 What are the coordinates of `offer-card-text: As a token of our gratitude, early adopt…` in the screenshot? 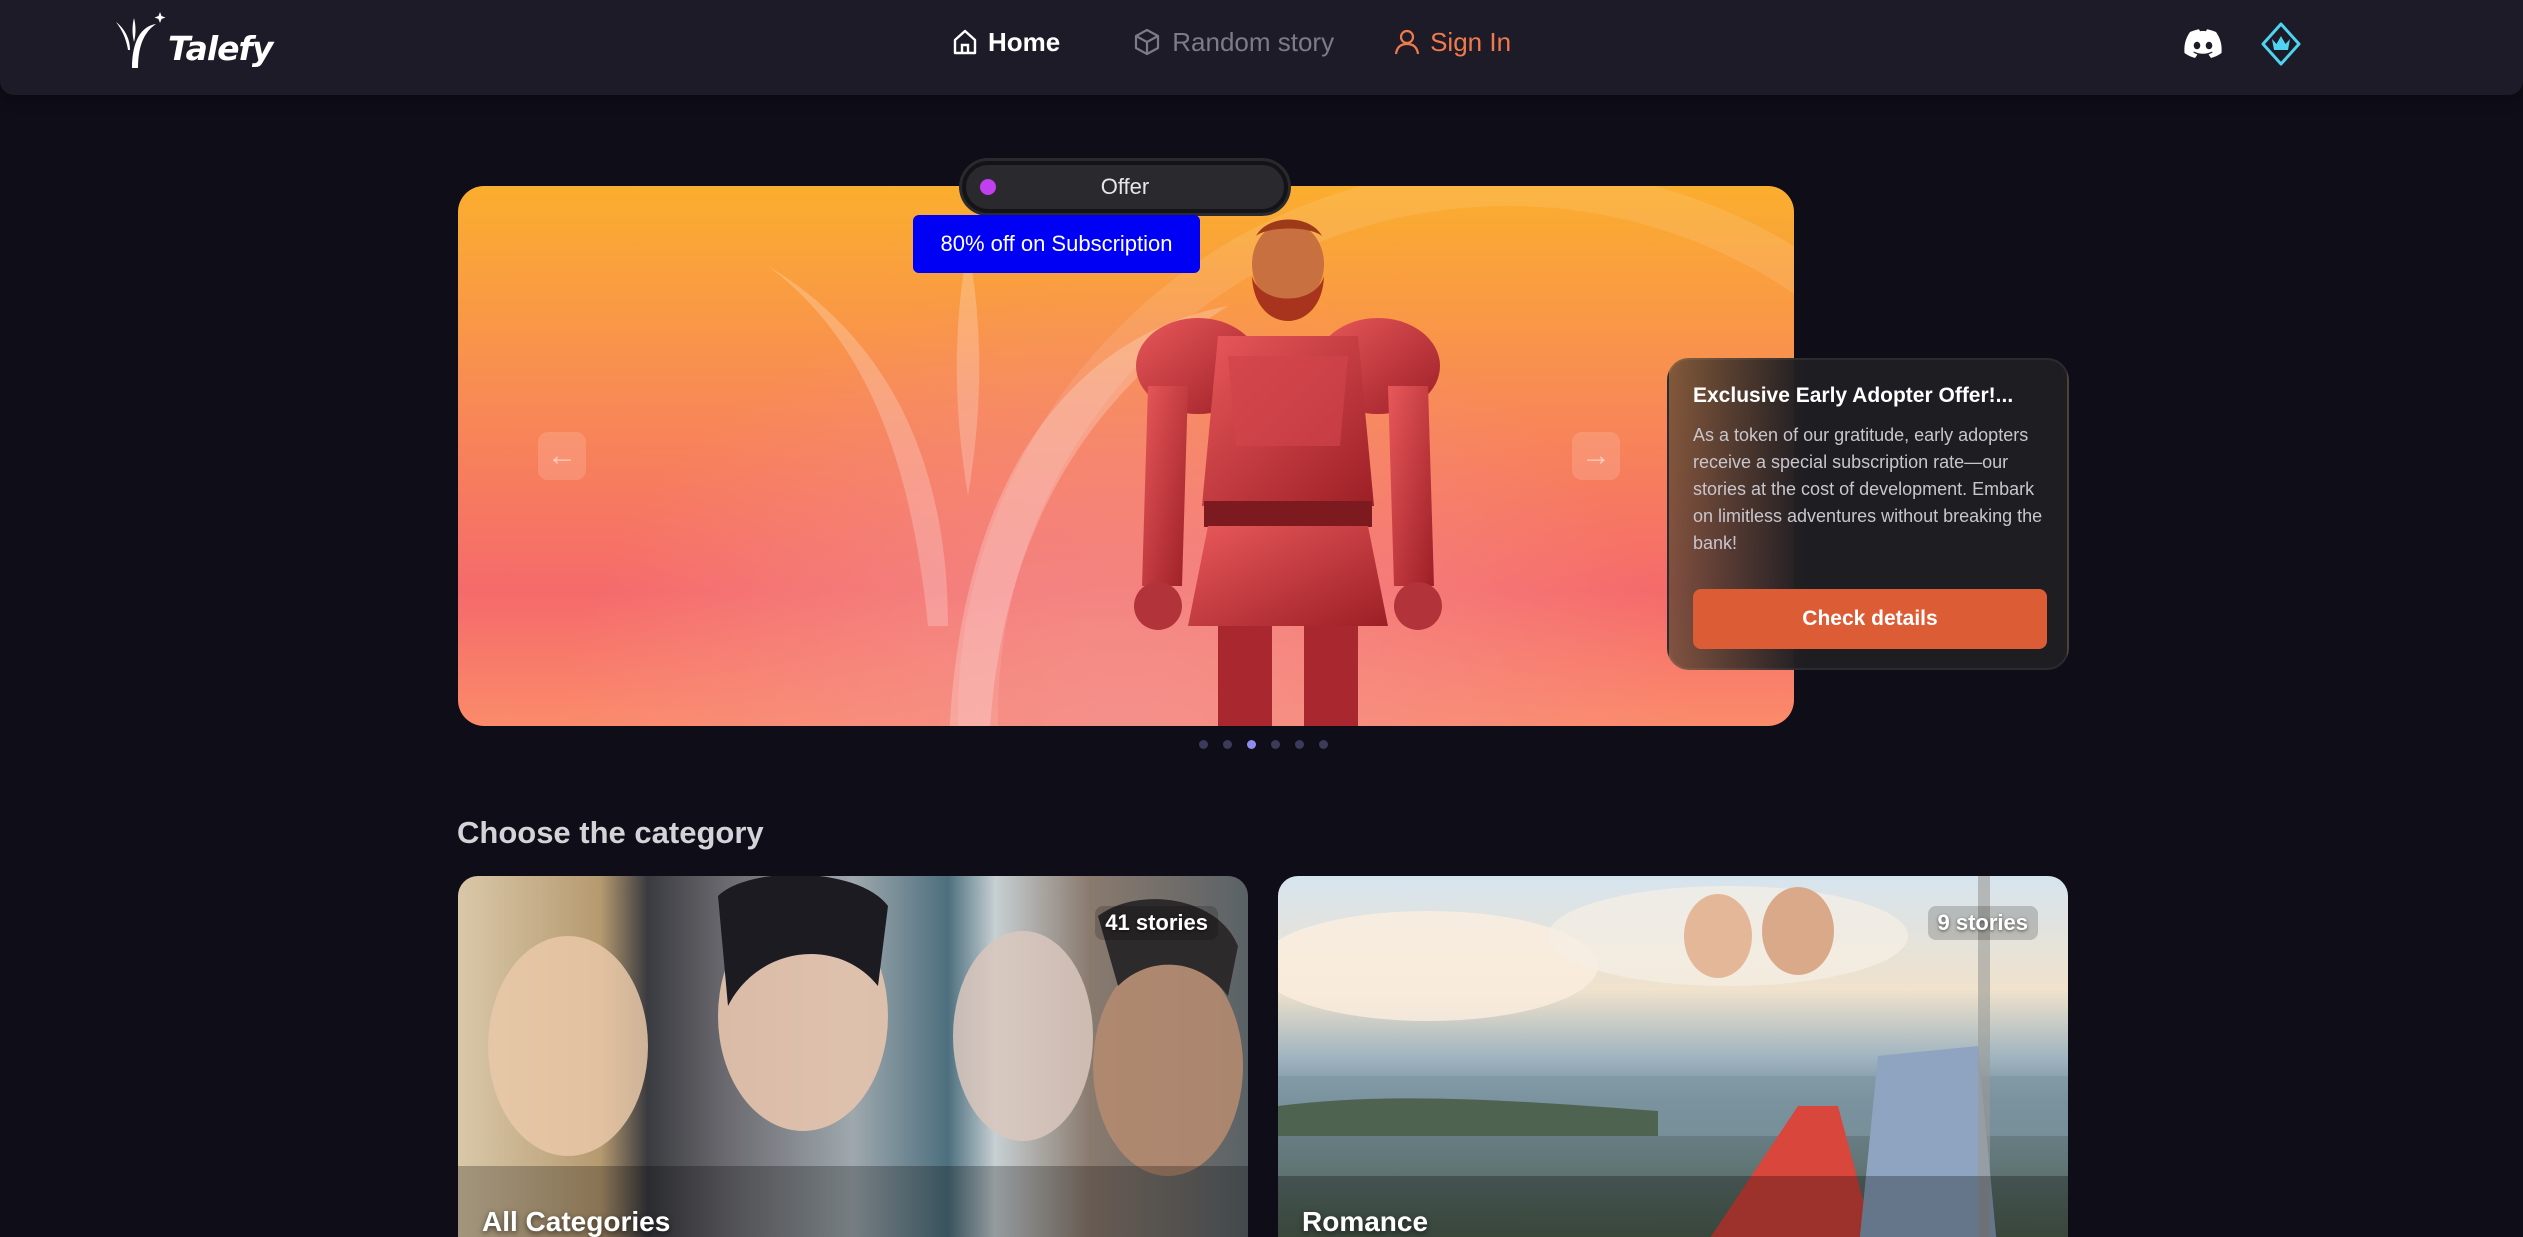 It's located at (1868, 489).